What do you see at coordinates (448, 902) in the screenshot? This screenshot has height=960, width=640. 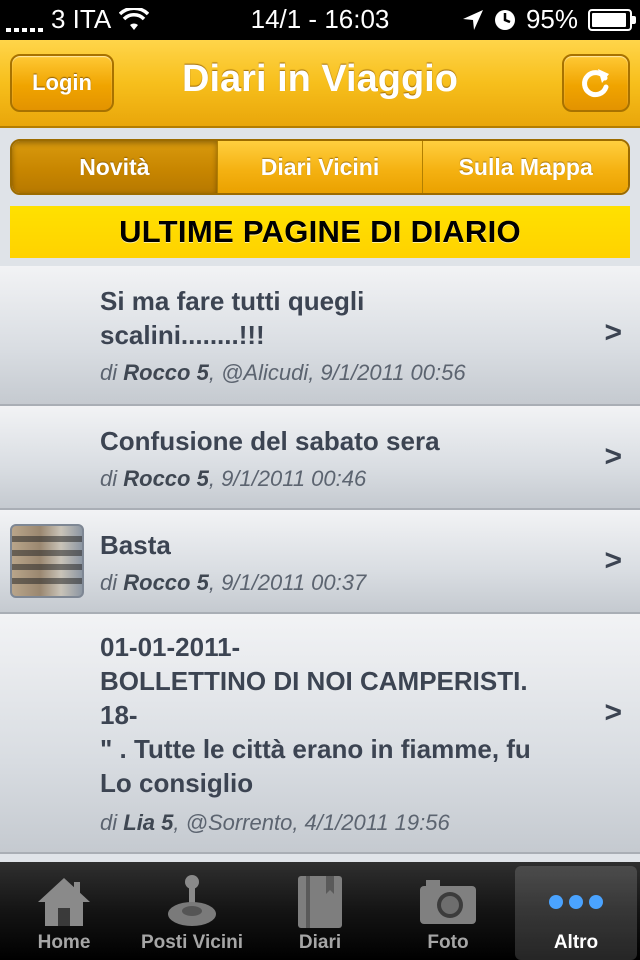 I see `camera-icon` at bounding box center [448, 902].